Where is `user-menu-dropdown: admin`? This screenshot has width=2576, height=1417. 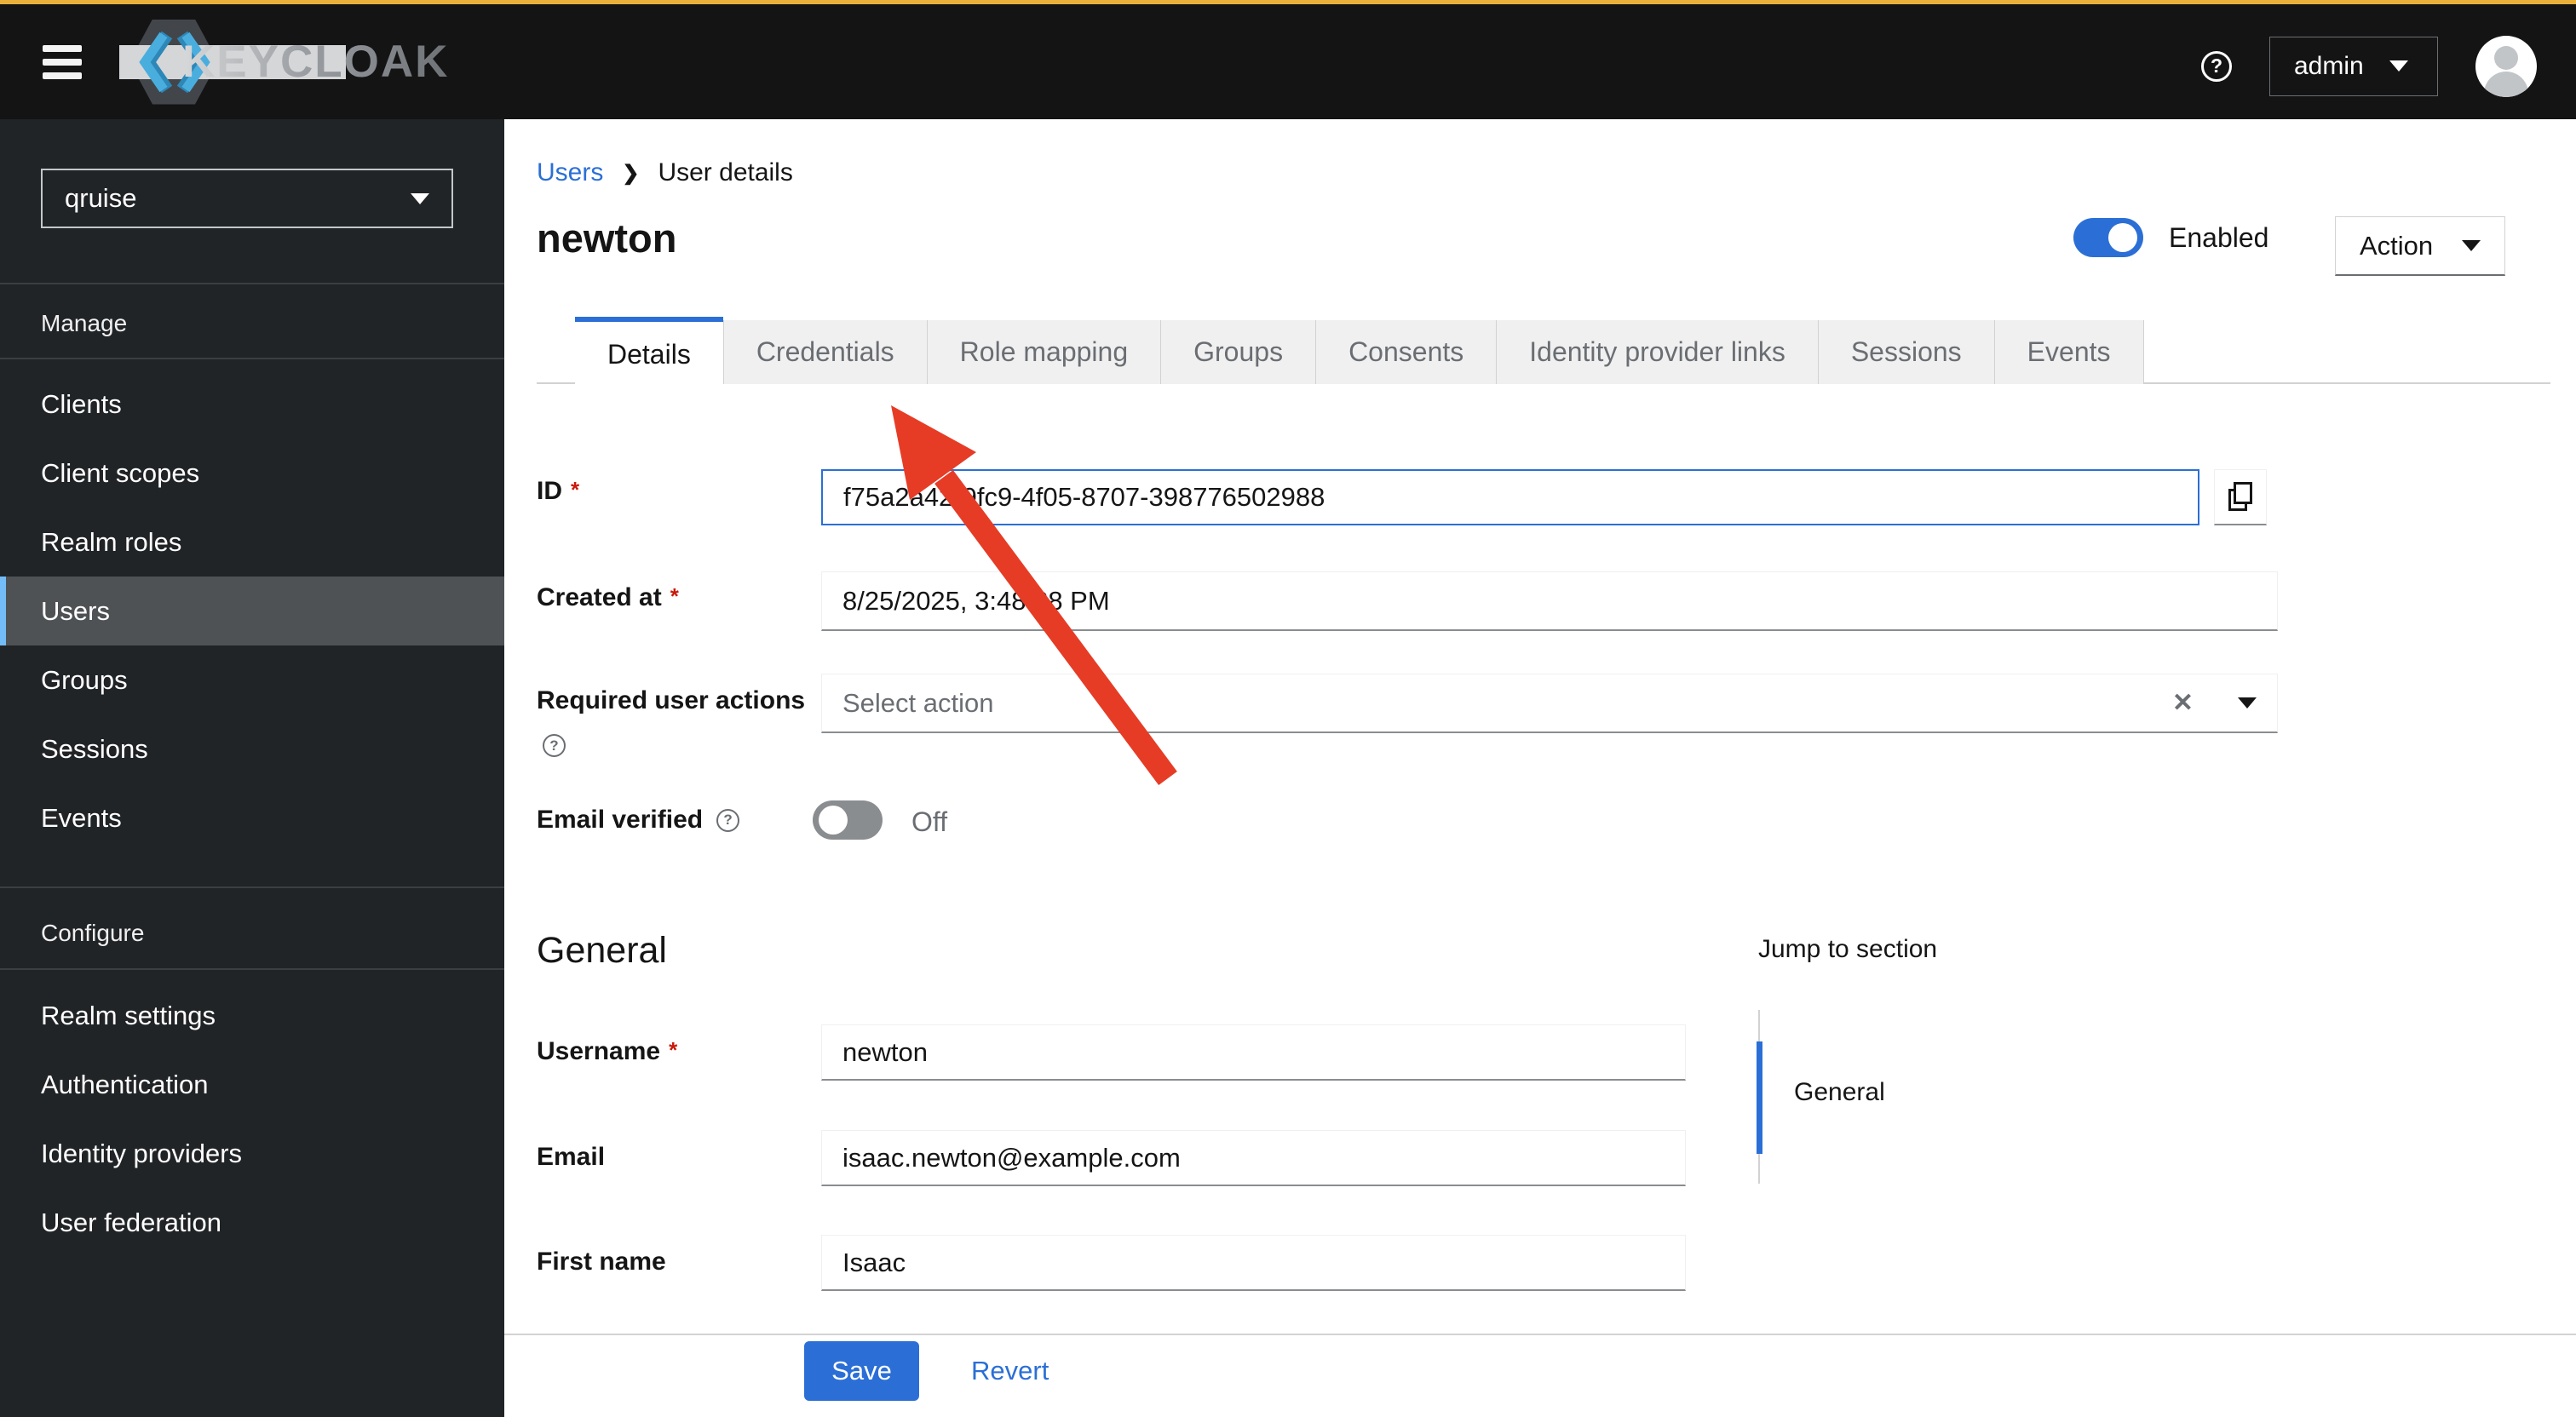 user-menu-dropdown: admin is located at coordinates (2353, 66).